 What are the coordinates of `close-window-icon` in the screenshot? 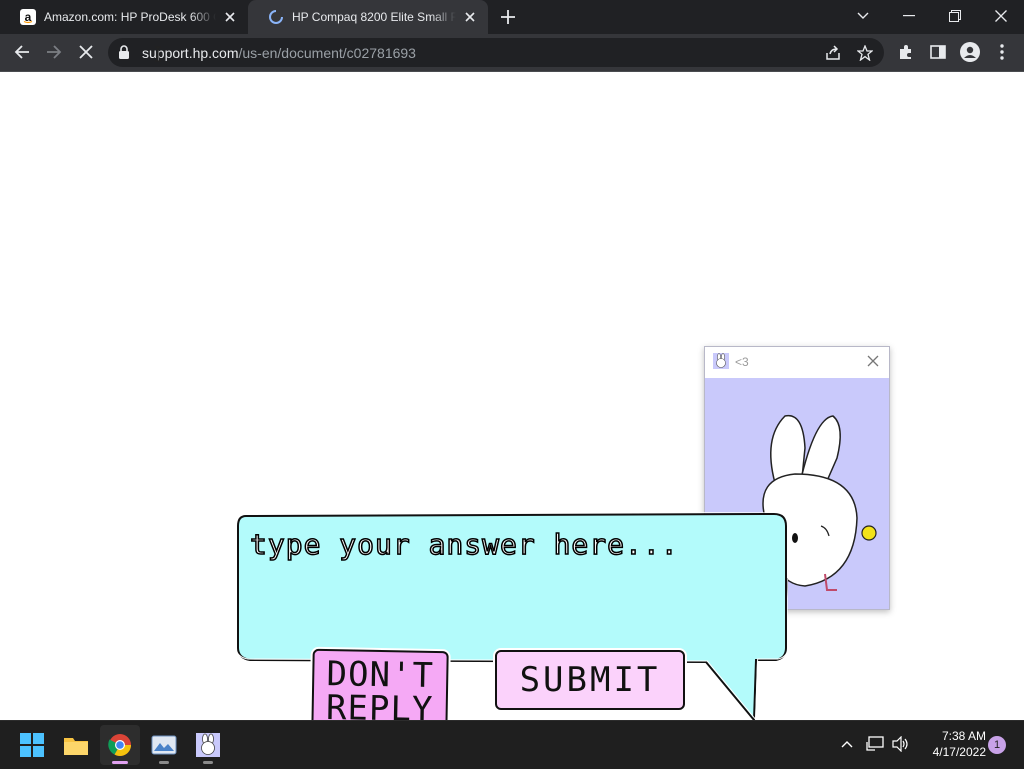 It's located at (1001, 16).